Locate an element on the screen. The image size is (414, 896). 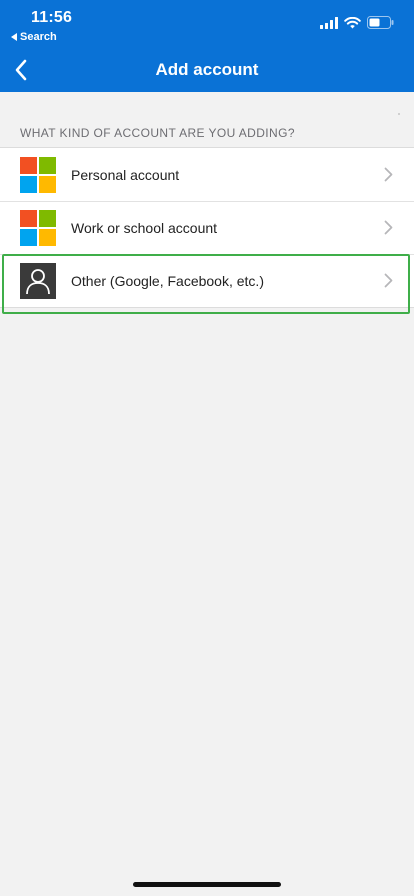
status-icons is located at coordinates (357, 22).